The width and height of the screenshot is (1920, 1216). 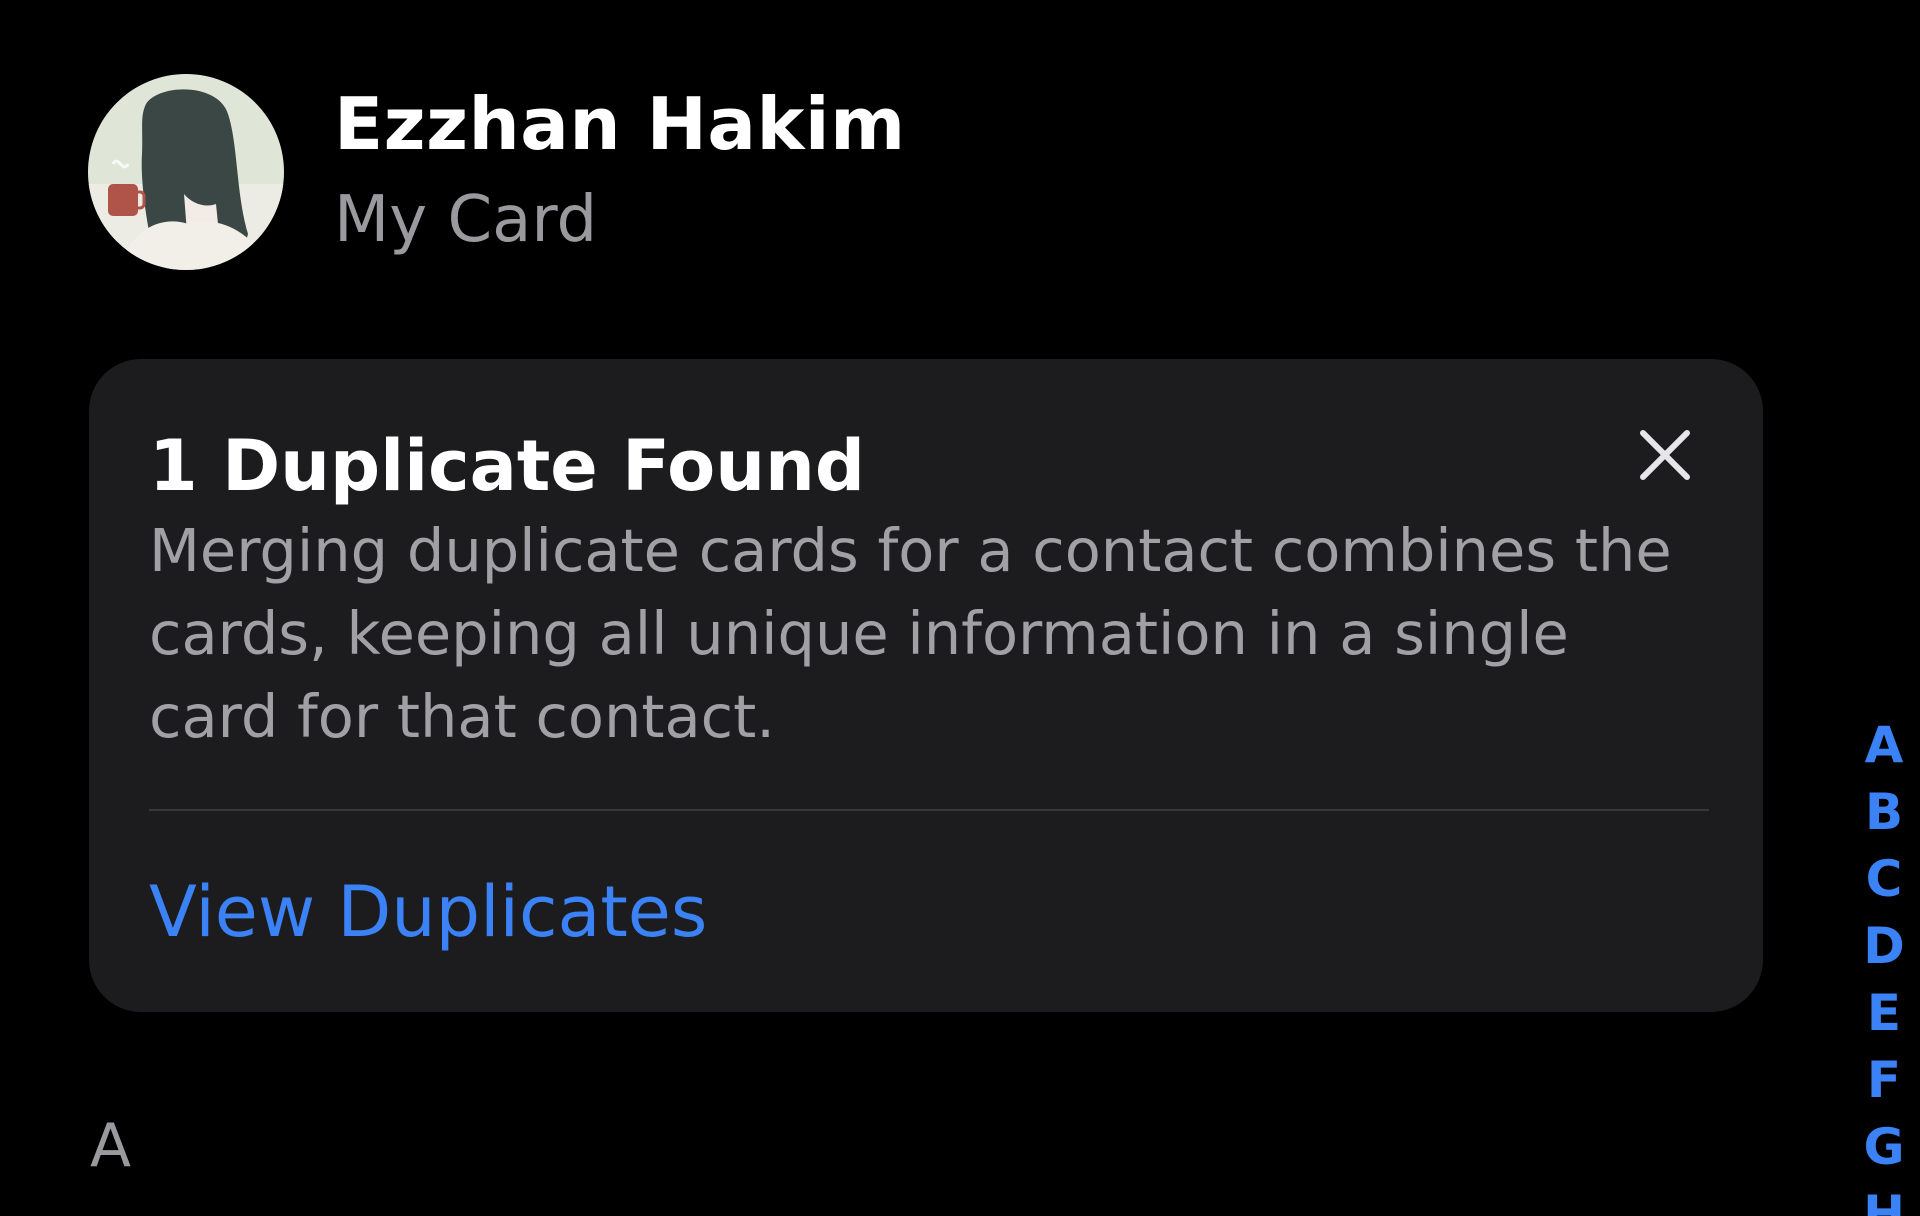 I want to click on index-letter-d: D, so click(x=1884, y=946).